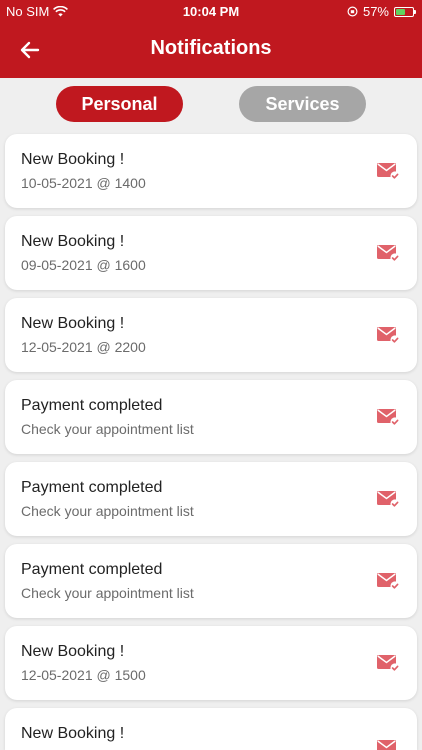 This screenshot has width=422, height=750. I want to click on notification-subtitle: 12-05-2021 @ 2200, so click(83, 347).